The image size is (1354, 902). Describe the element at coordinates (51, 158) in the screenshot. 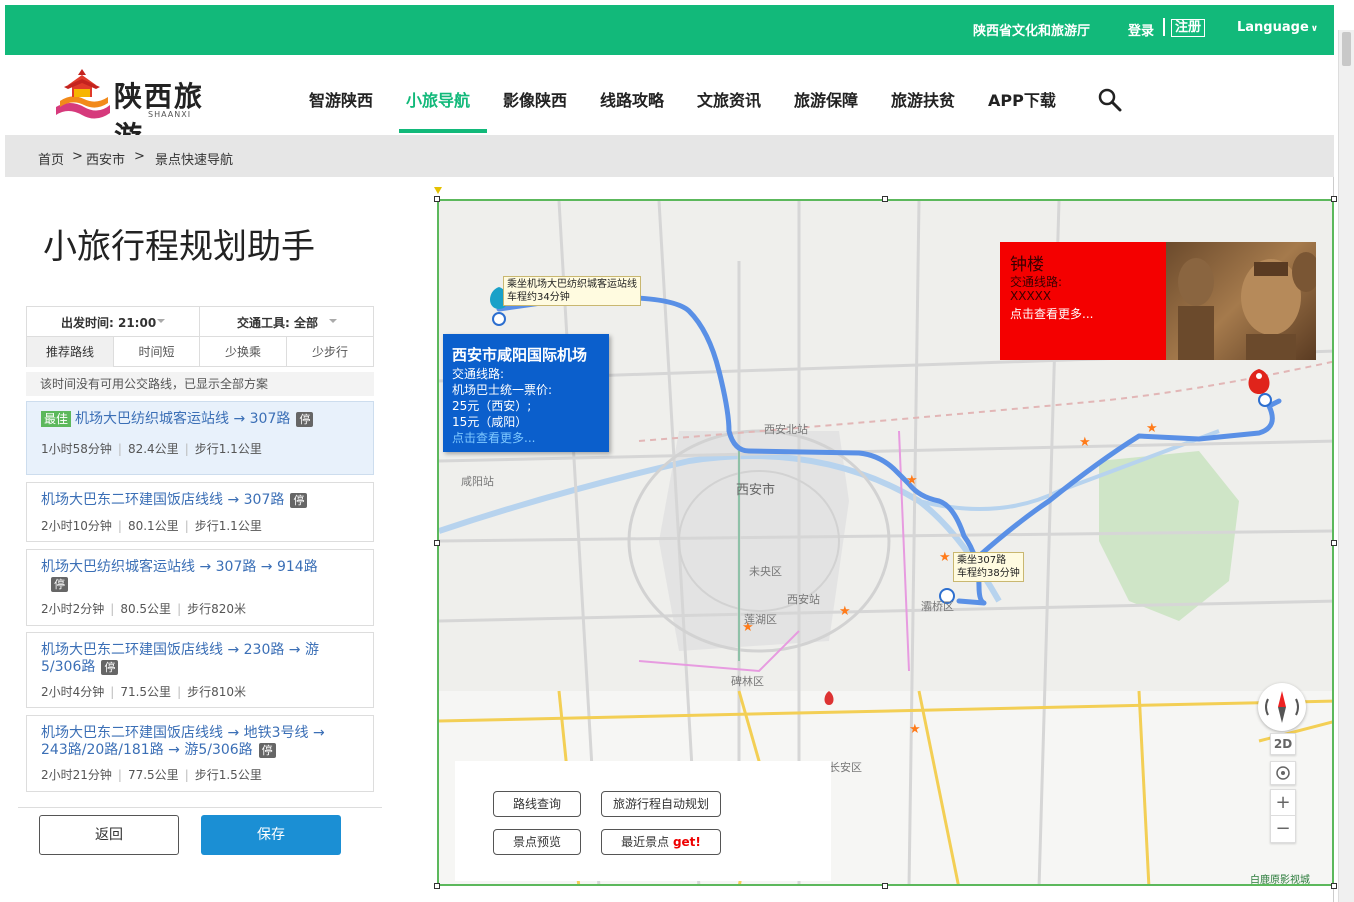

I see `breadcrumb-home: 首页` at that location.